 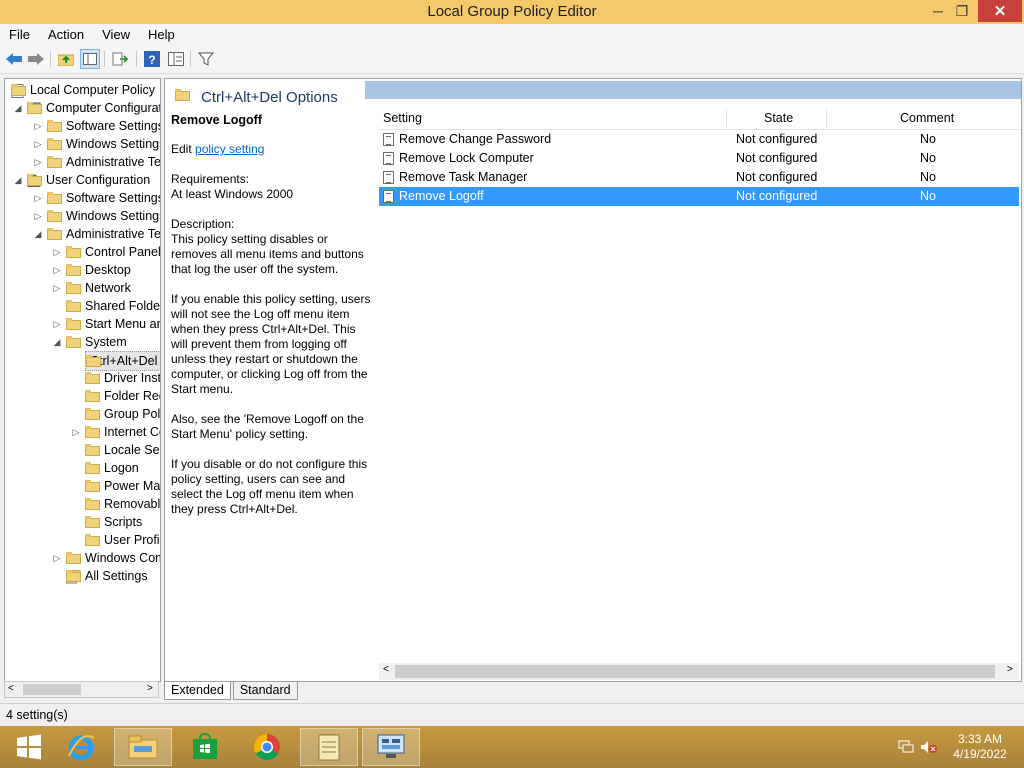 I want to click on tree-item-ctrl-alt-del-options: Ctrl+Alt+Del Options, so click(x=122, y=361).